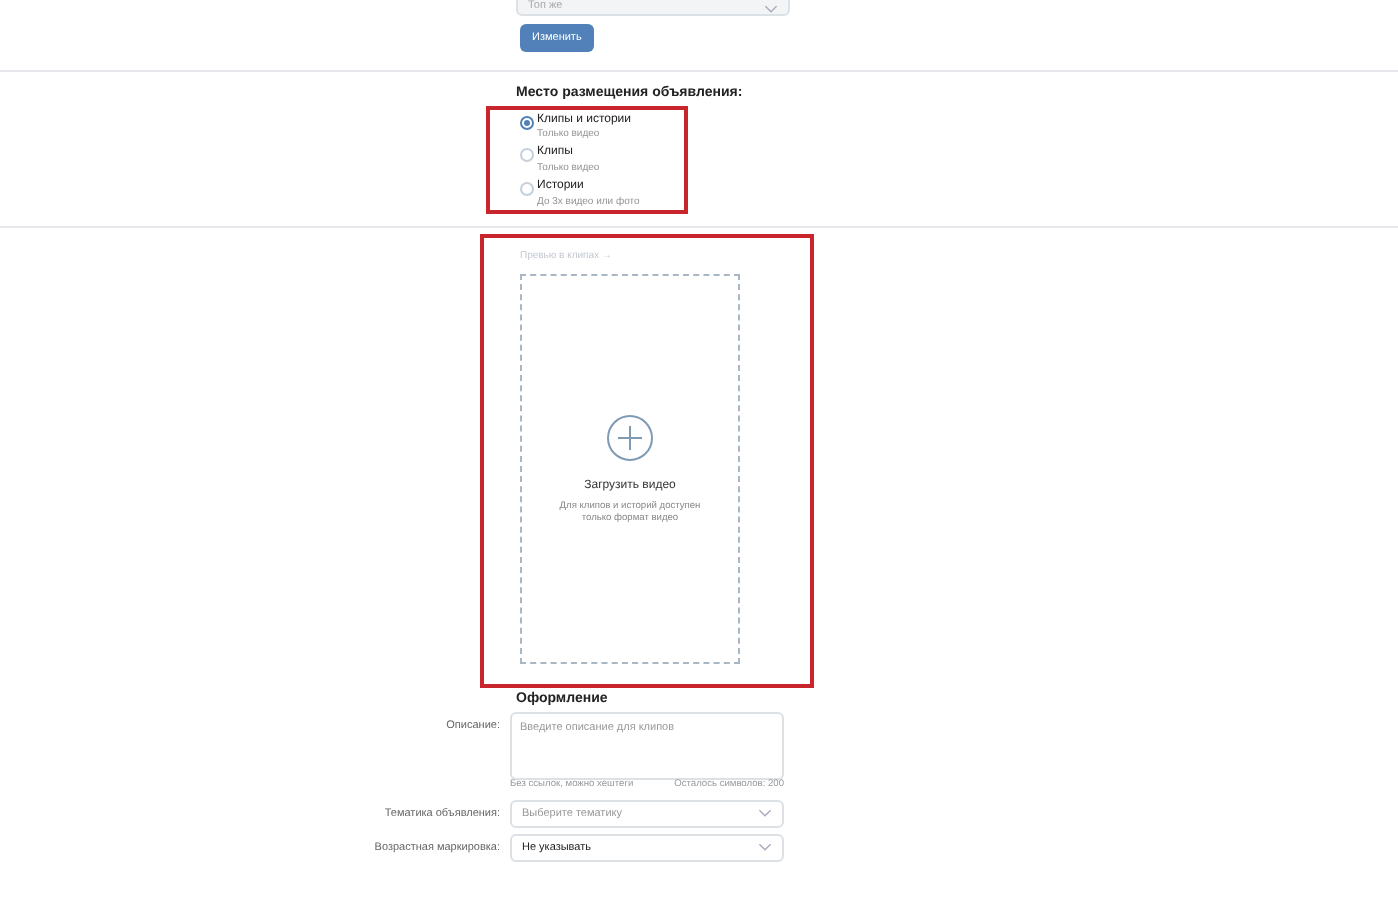 The height and width of the screenshot is (904, 1398). I want to click on plus-icon, so click(630, 437).